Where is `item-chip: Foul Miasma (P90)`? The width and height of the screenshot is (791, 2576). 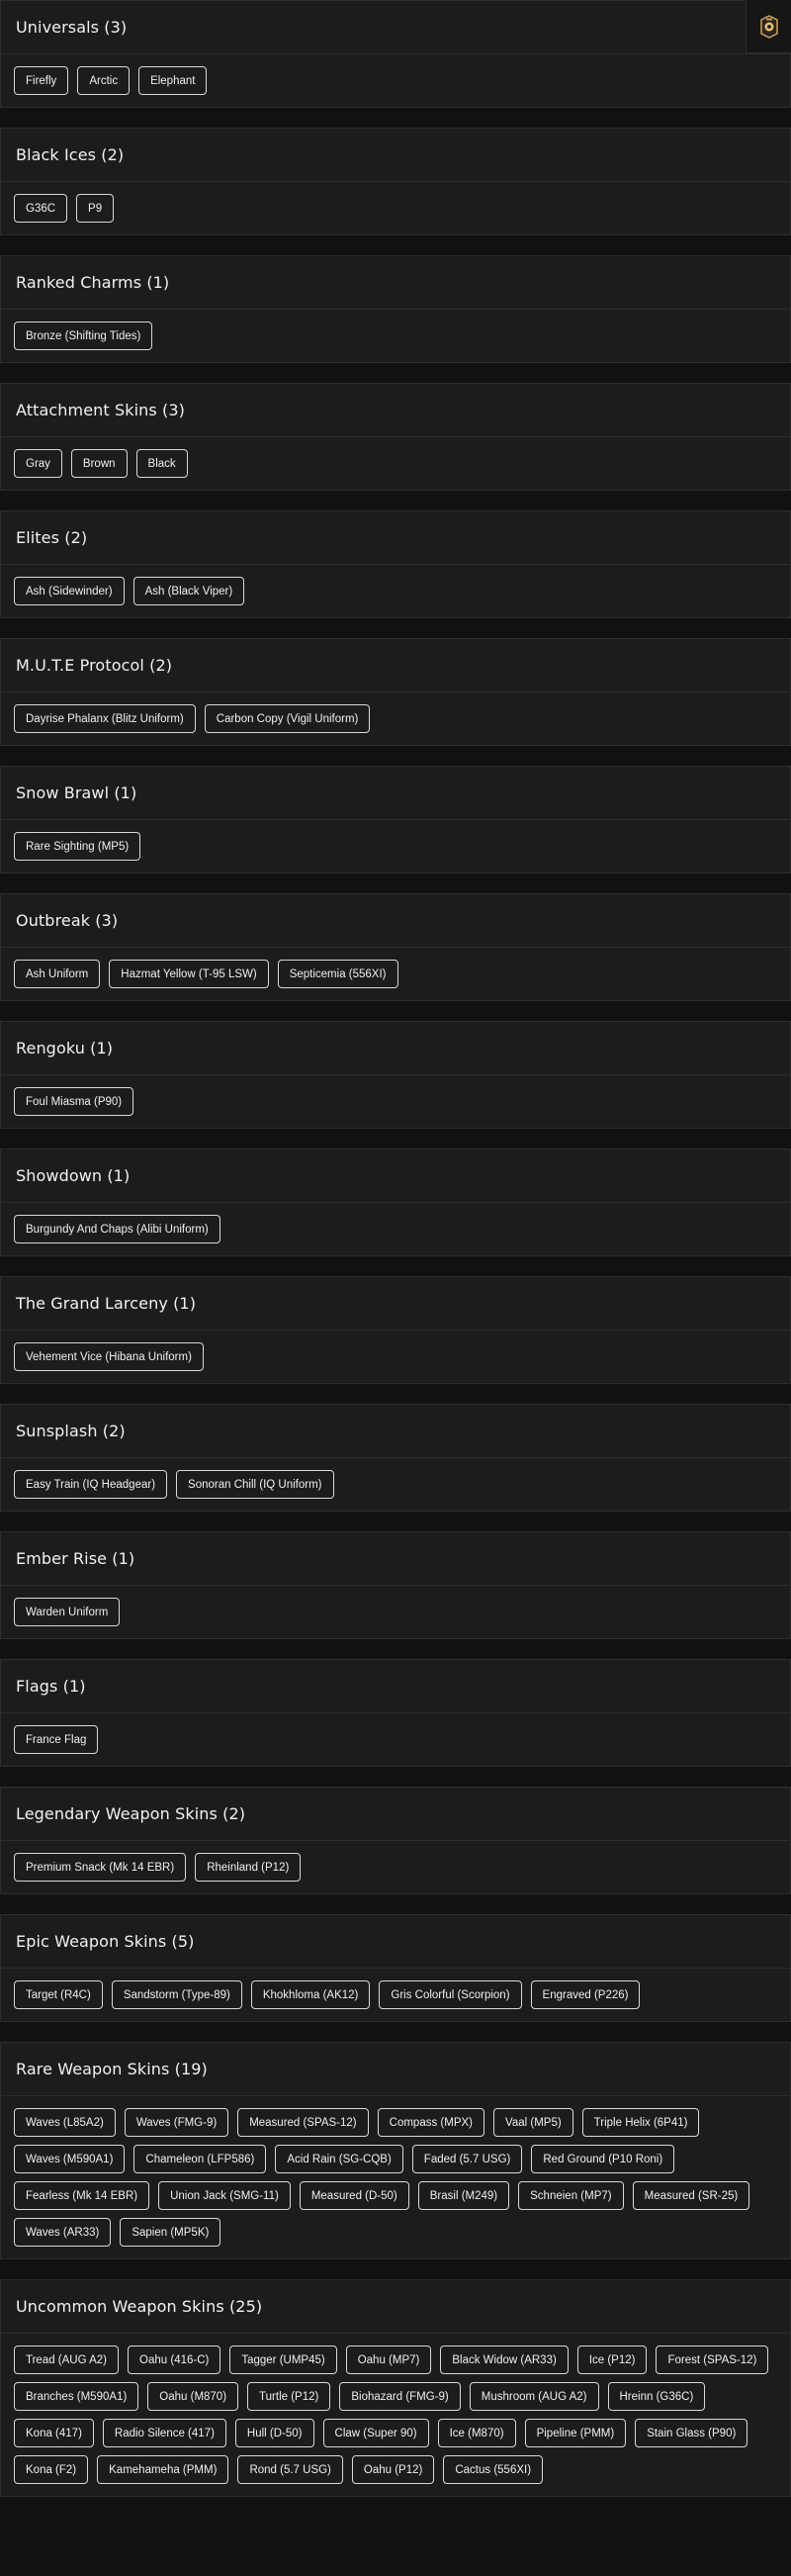
item-chip: Foul Miasma (P90) is located at coordinates (74, 1101).